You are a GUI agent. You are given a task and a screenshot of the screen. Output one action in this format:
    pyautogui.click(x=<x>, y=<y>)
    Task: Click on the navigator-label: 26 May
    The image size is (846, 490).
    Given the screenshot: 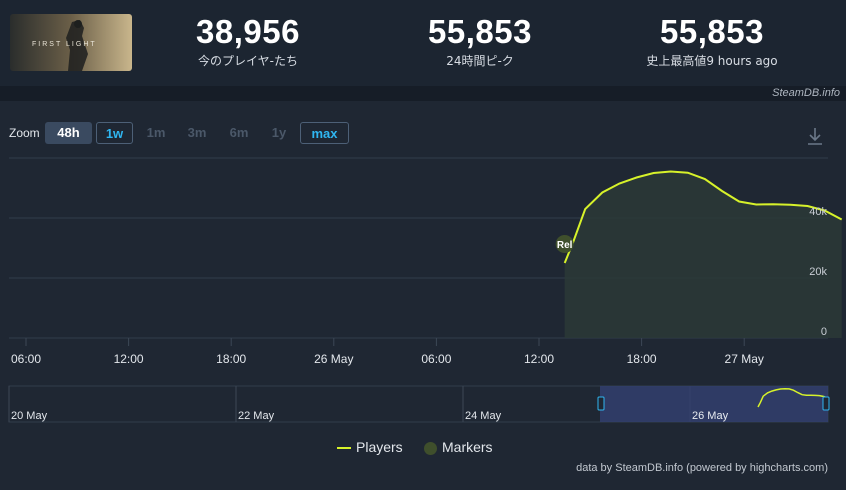 What is the action you would take?
    pyautogui.click(x=710, y=416)
    